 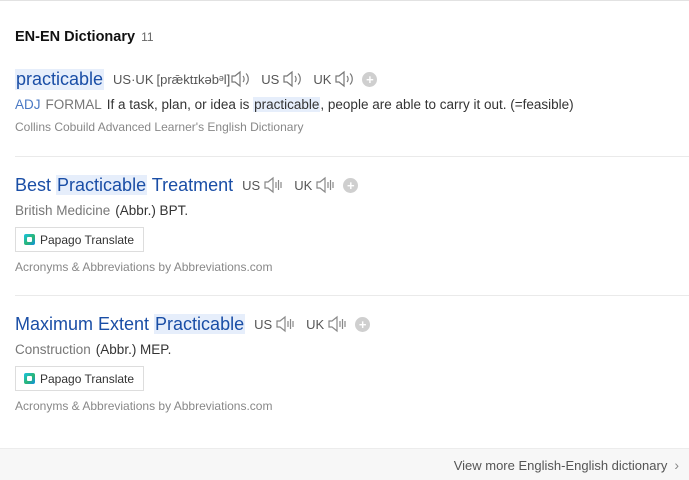 What do you see at coordinates (75, 37) in the screenshot?
I see `section-title: EN-EN Dictionary` at bounding box center [75, 37].